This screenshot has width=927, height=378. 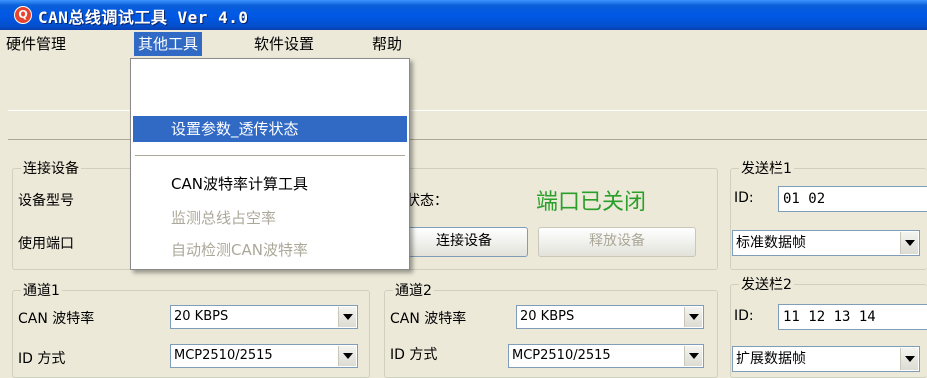 I want to click on channel1-id-mode-label: ID 方式, so click(x=42, y=359).